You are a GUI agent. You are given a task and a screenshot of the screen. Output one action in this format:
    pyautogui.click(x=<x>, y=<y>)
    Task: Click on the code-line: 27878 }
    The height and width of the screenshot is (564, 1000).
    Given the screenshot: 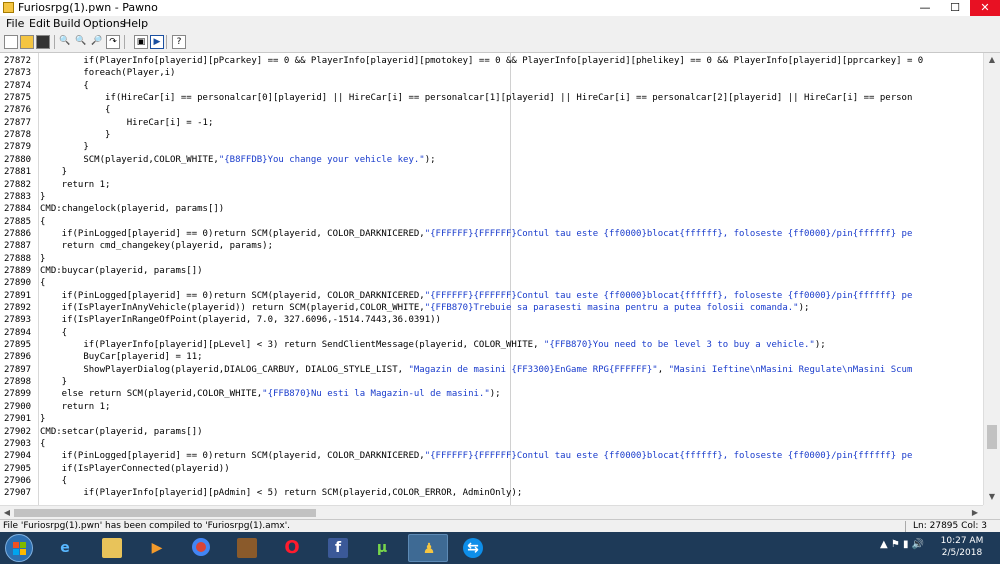 What is the action you would take?
    pyautogui.click(x=491, y=135)
    